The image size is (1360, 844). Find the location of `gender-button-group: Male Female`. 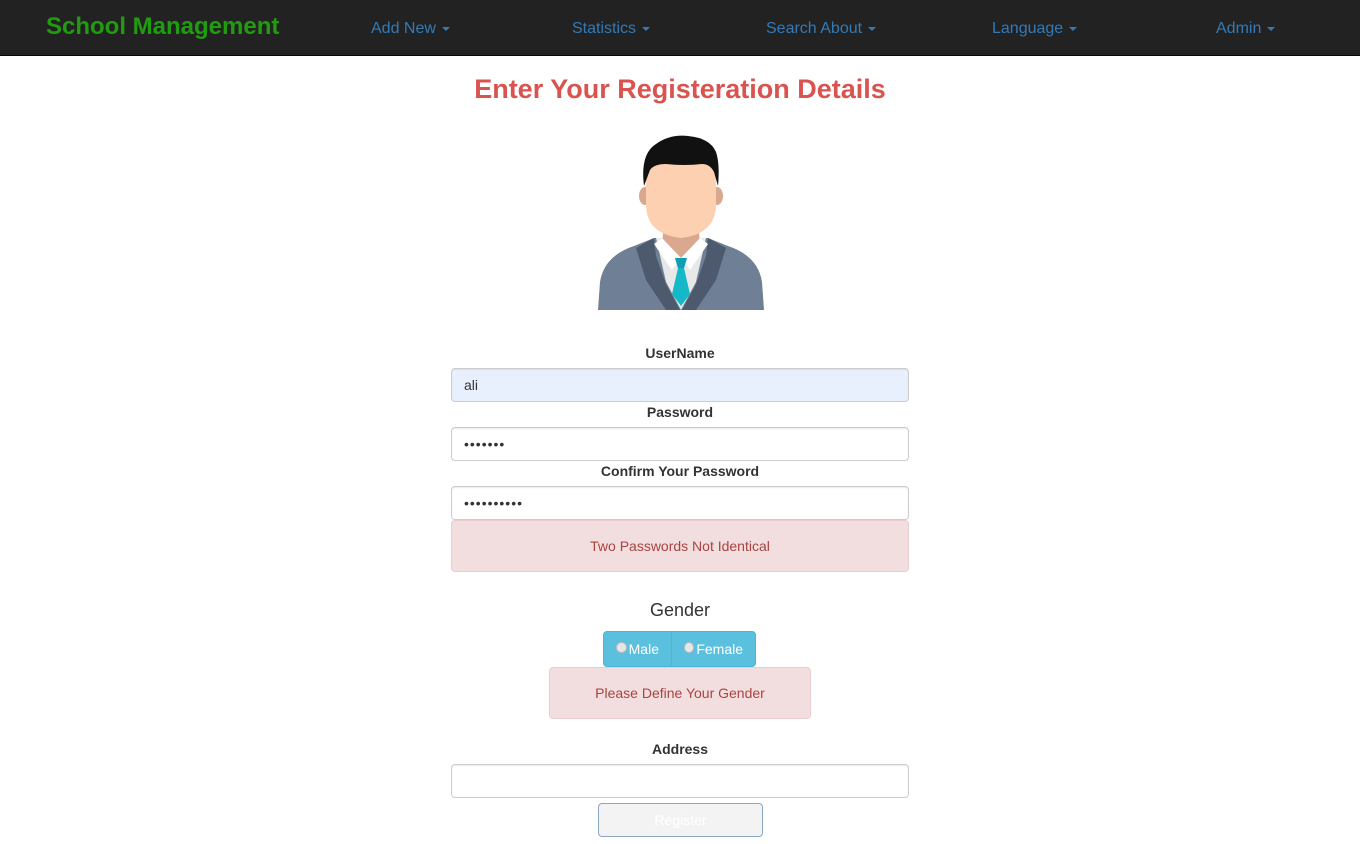

gender-button-group: Male Female is located at coordinates (679, 649).